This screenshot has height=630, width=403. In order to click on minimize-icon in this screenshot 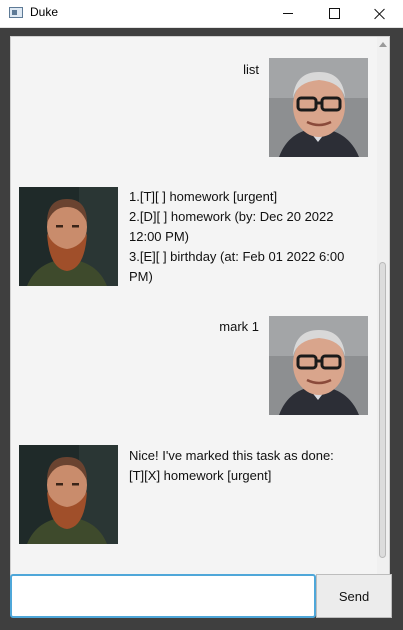, I will do `click(288, 13)`.